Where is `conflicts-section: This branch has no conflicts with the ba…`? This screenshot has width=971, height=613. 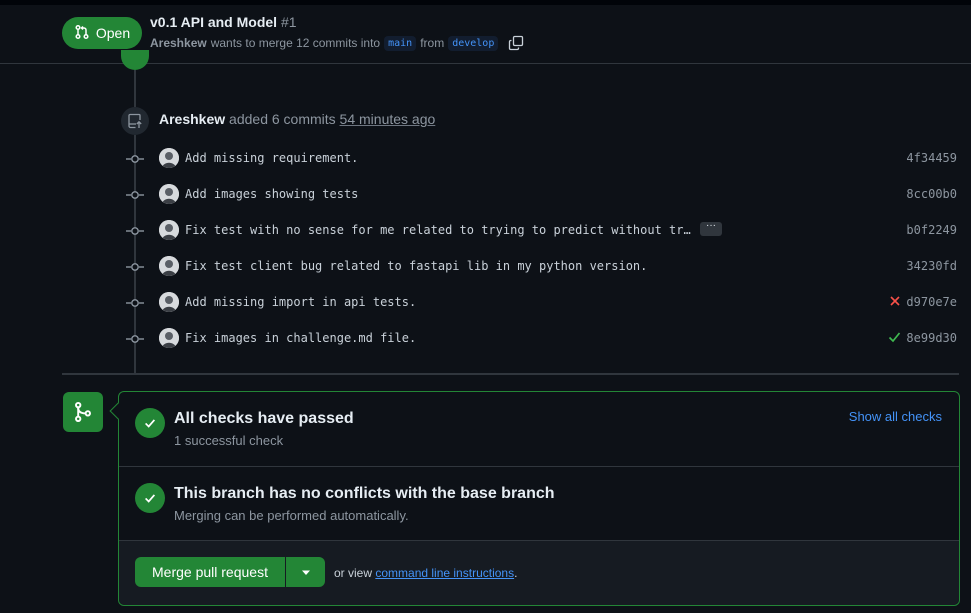
conflicts-section: This branch has no conflicts with the ba… is located at coordinates (539, 504).